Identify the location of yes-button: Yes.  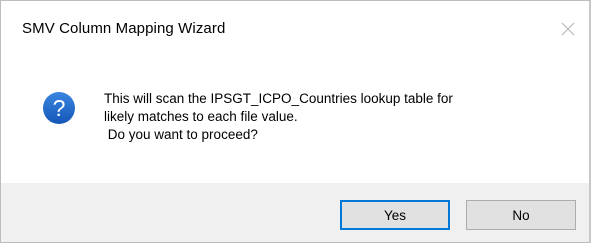
(395, 215).